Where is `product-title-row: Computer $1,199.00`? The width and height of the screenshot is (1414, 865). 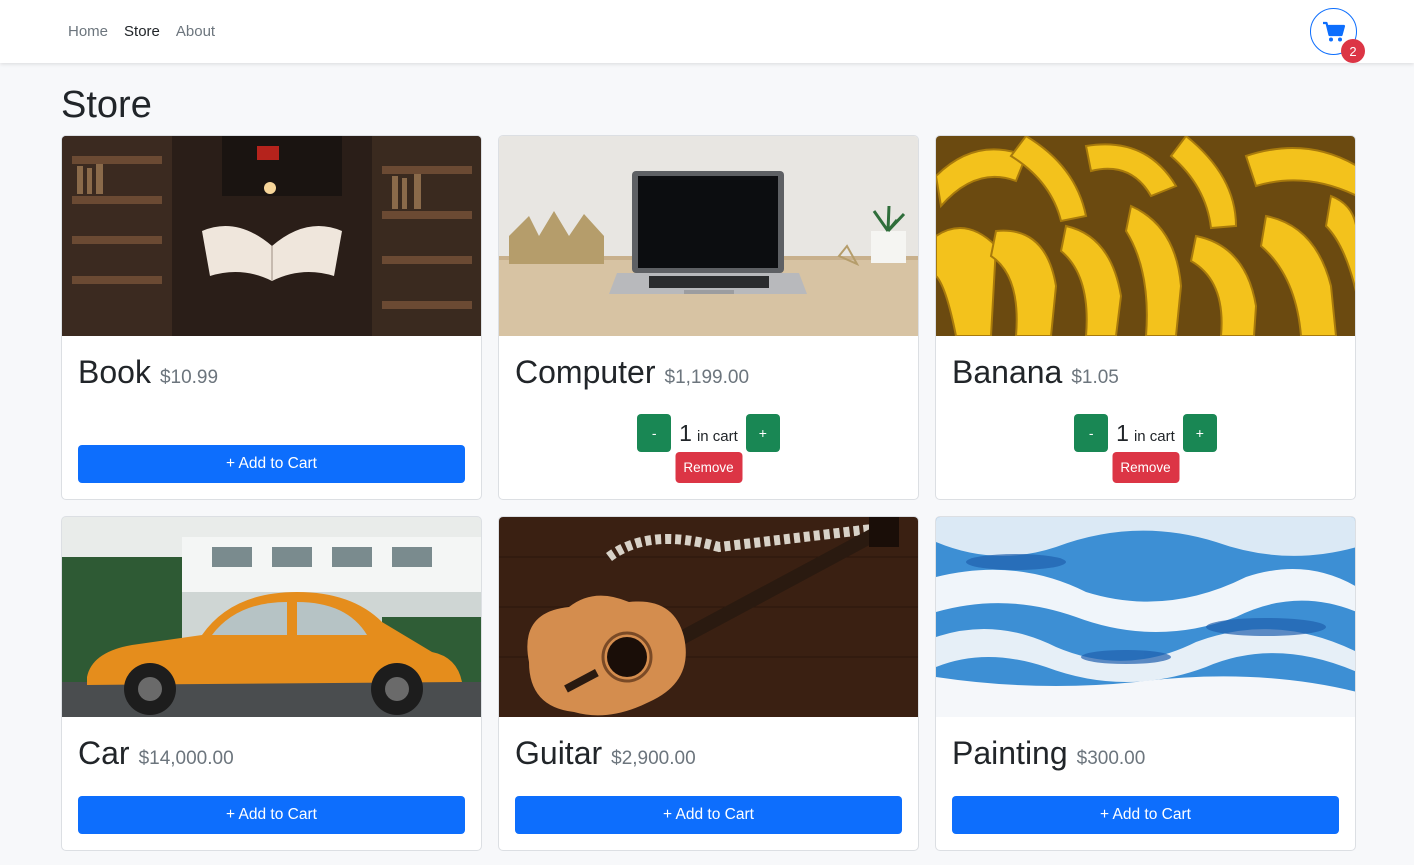
product-title-row: Computer $1,199.00 is located at coordinates (632, 372).